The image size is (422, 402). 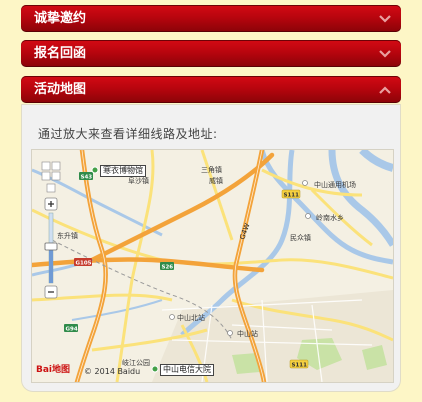 I want to click on place-label: 中山通用机场, so click(x=335, y=184).